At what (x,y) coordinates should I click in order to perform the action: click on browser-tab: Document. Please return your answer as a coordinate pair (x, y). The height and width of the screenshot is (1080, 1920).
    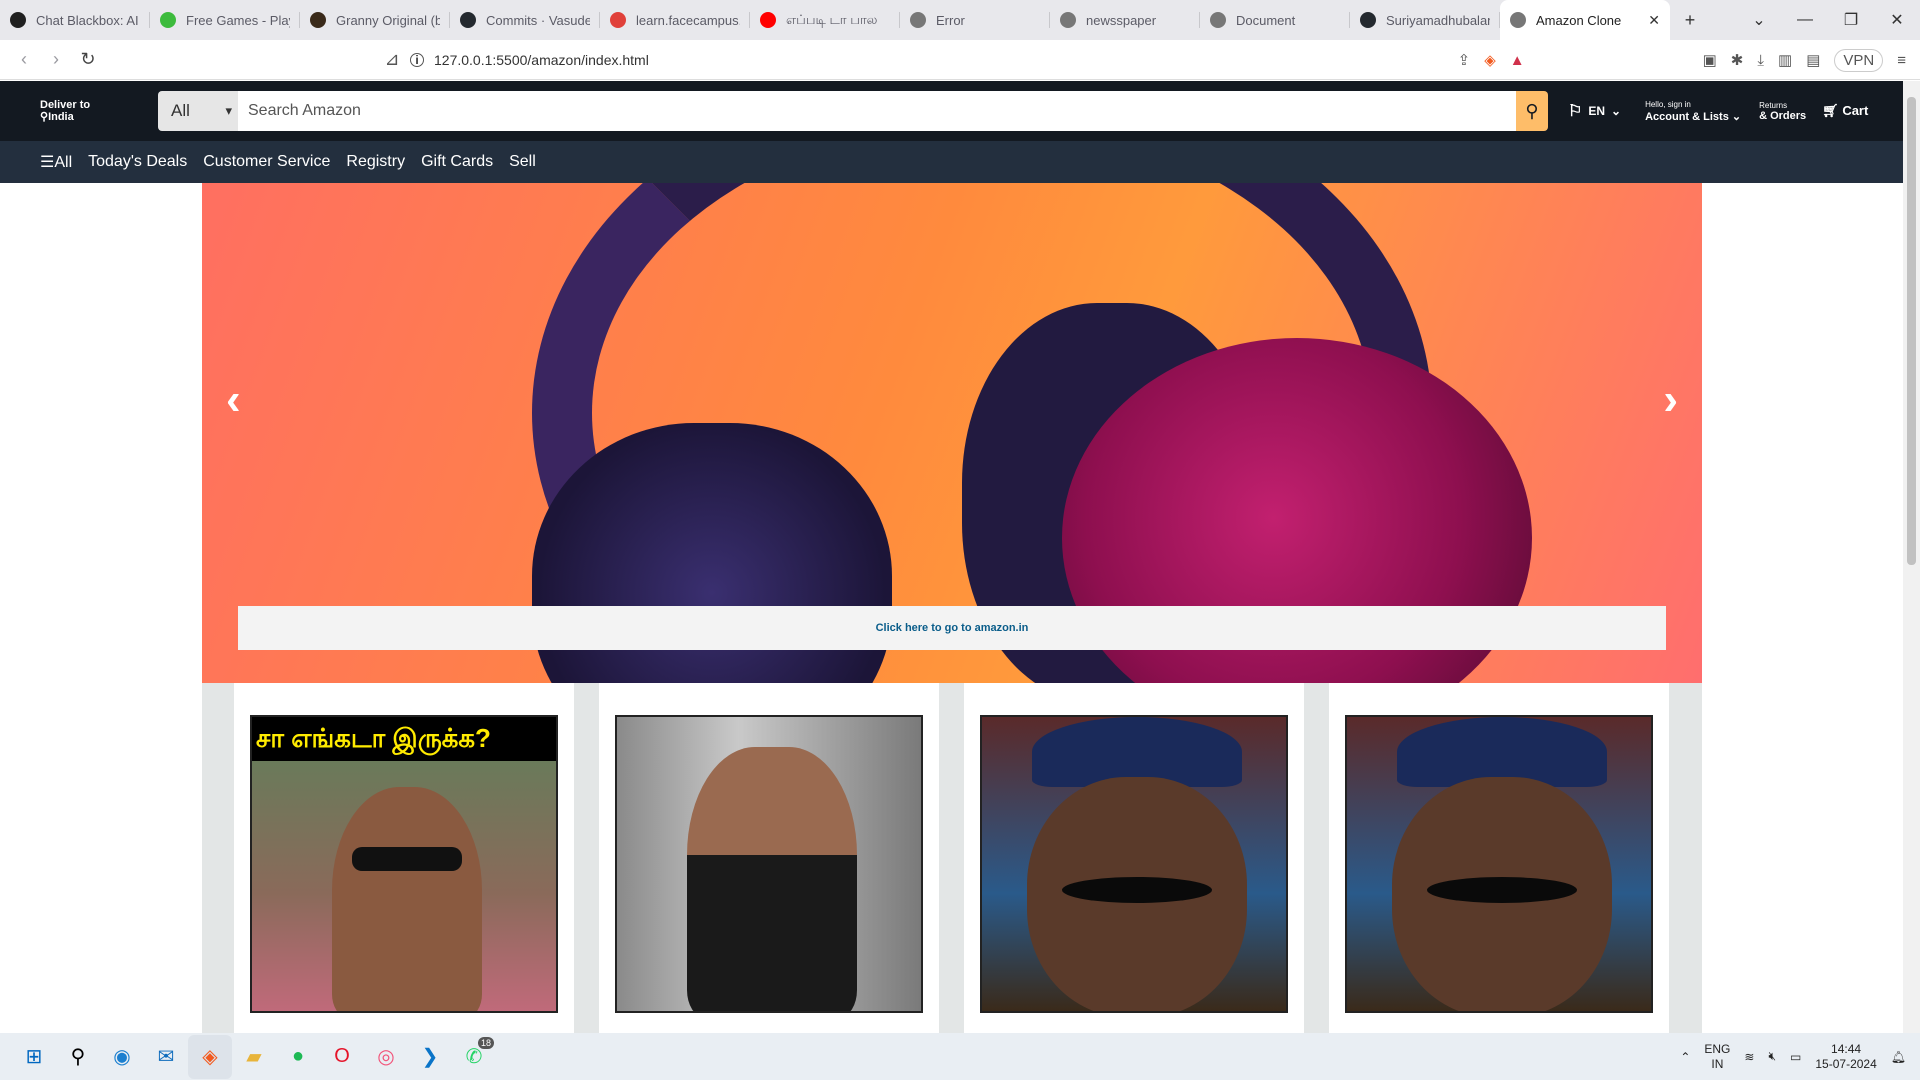
    Looking at the image, I should click on (1275, 20).